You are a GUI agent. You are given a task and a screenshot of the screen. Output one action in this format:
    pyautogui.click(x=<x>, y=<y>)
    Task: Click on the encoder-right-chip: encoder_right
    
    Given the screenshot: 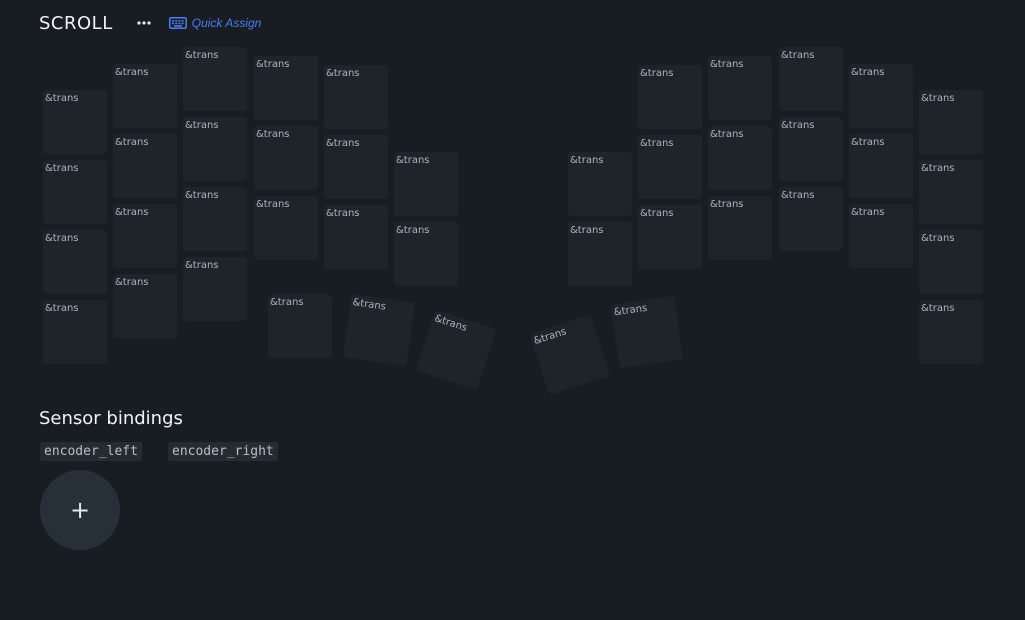 What is the action you would take?
    pyautogui.click(x=223, y=451)
    